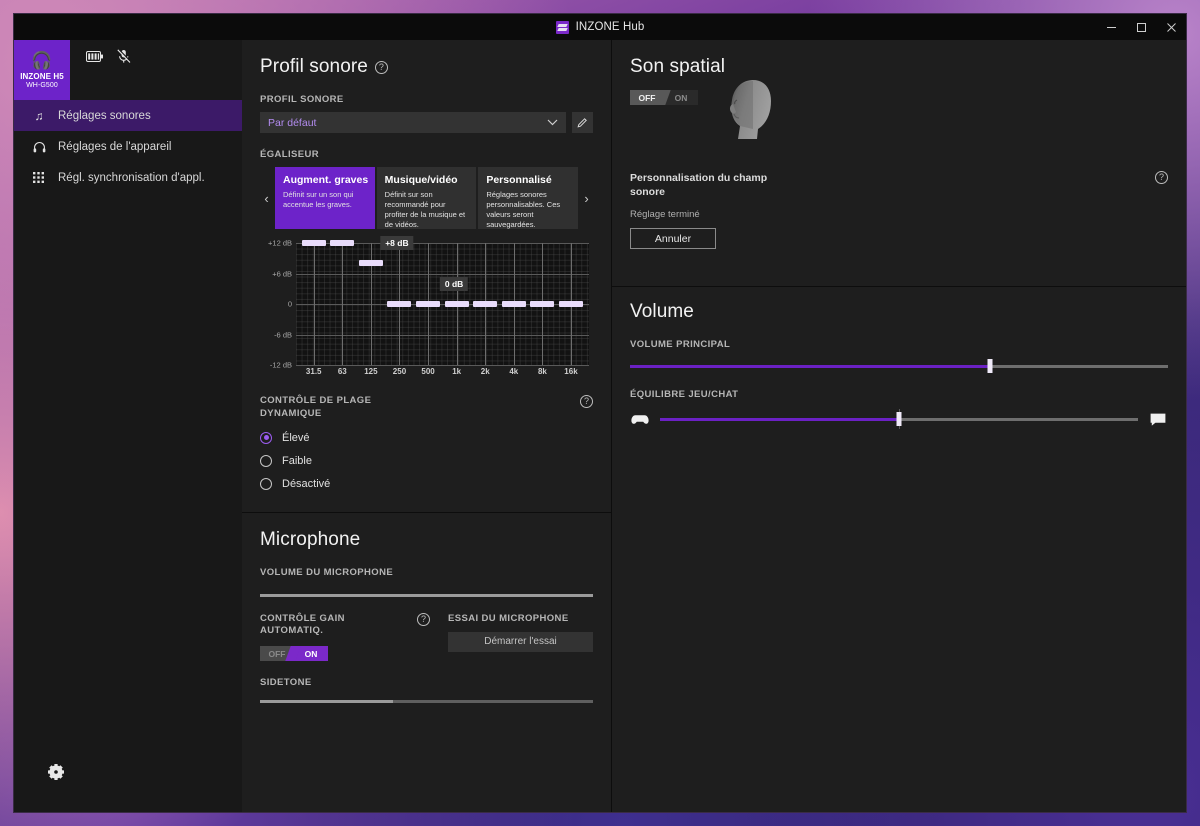 This screenshot has width=1200, height=826. I want to click on eq-value-tooltip: +8 dB, so click(397, 243).